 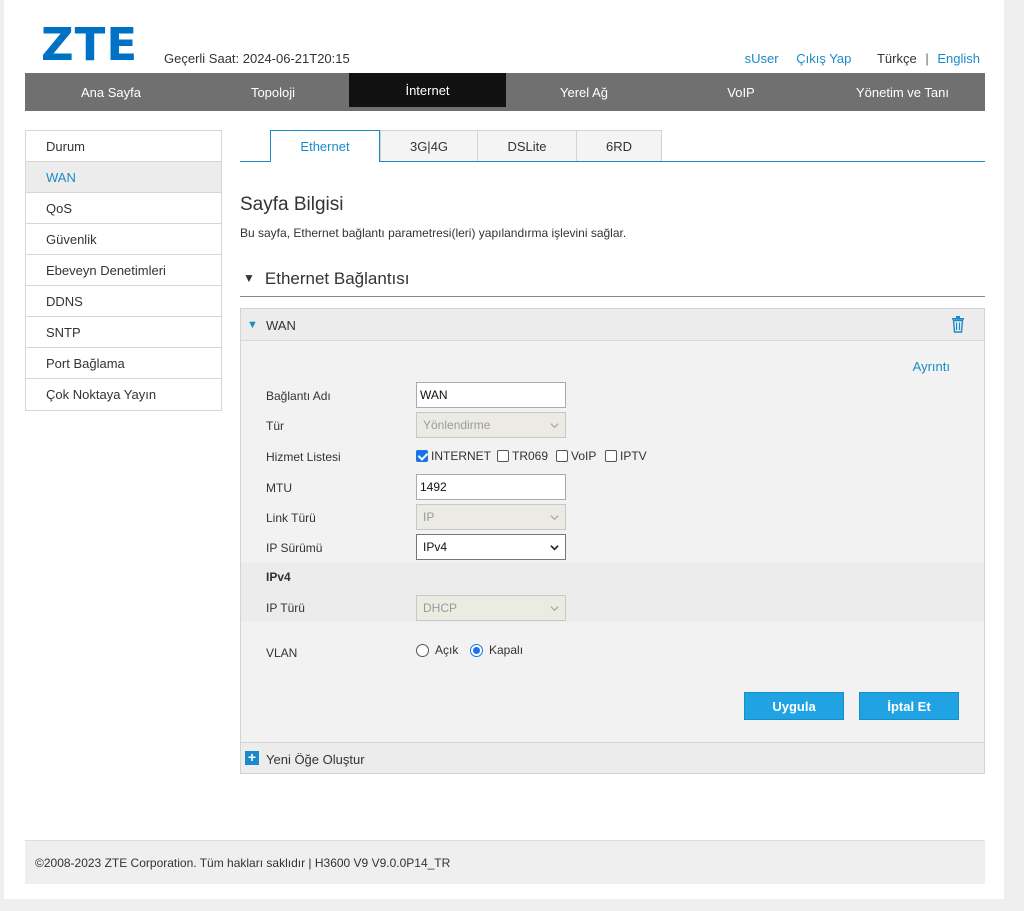 What do you see at coordinates (252, 325) in the screenshot?
I see `expand-caret-icon: ▼` at bounding box center [252, 325].